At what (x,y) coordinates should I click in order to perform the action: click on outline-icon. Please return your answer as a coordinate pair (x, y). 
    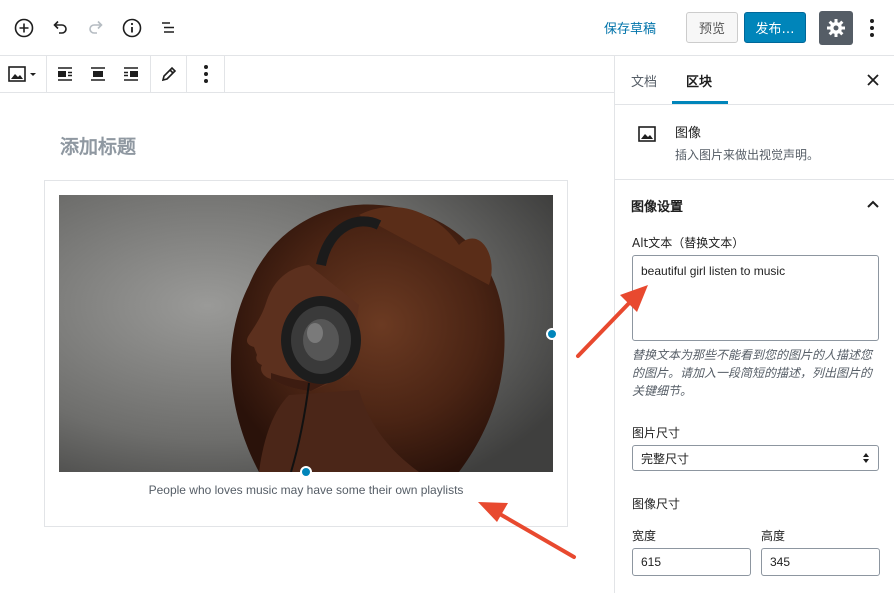
    Looking at the image, I should click on (168, 28).